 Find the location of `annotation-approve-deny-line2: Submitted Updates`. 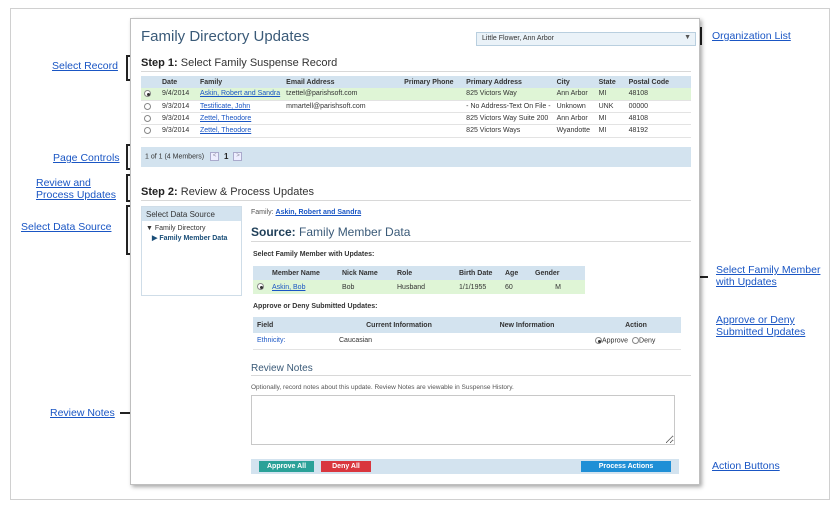

annotation-approve-deny-line2: Submitted Updates is located at coordinates (760, 332).